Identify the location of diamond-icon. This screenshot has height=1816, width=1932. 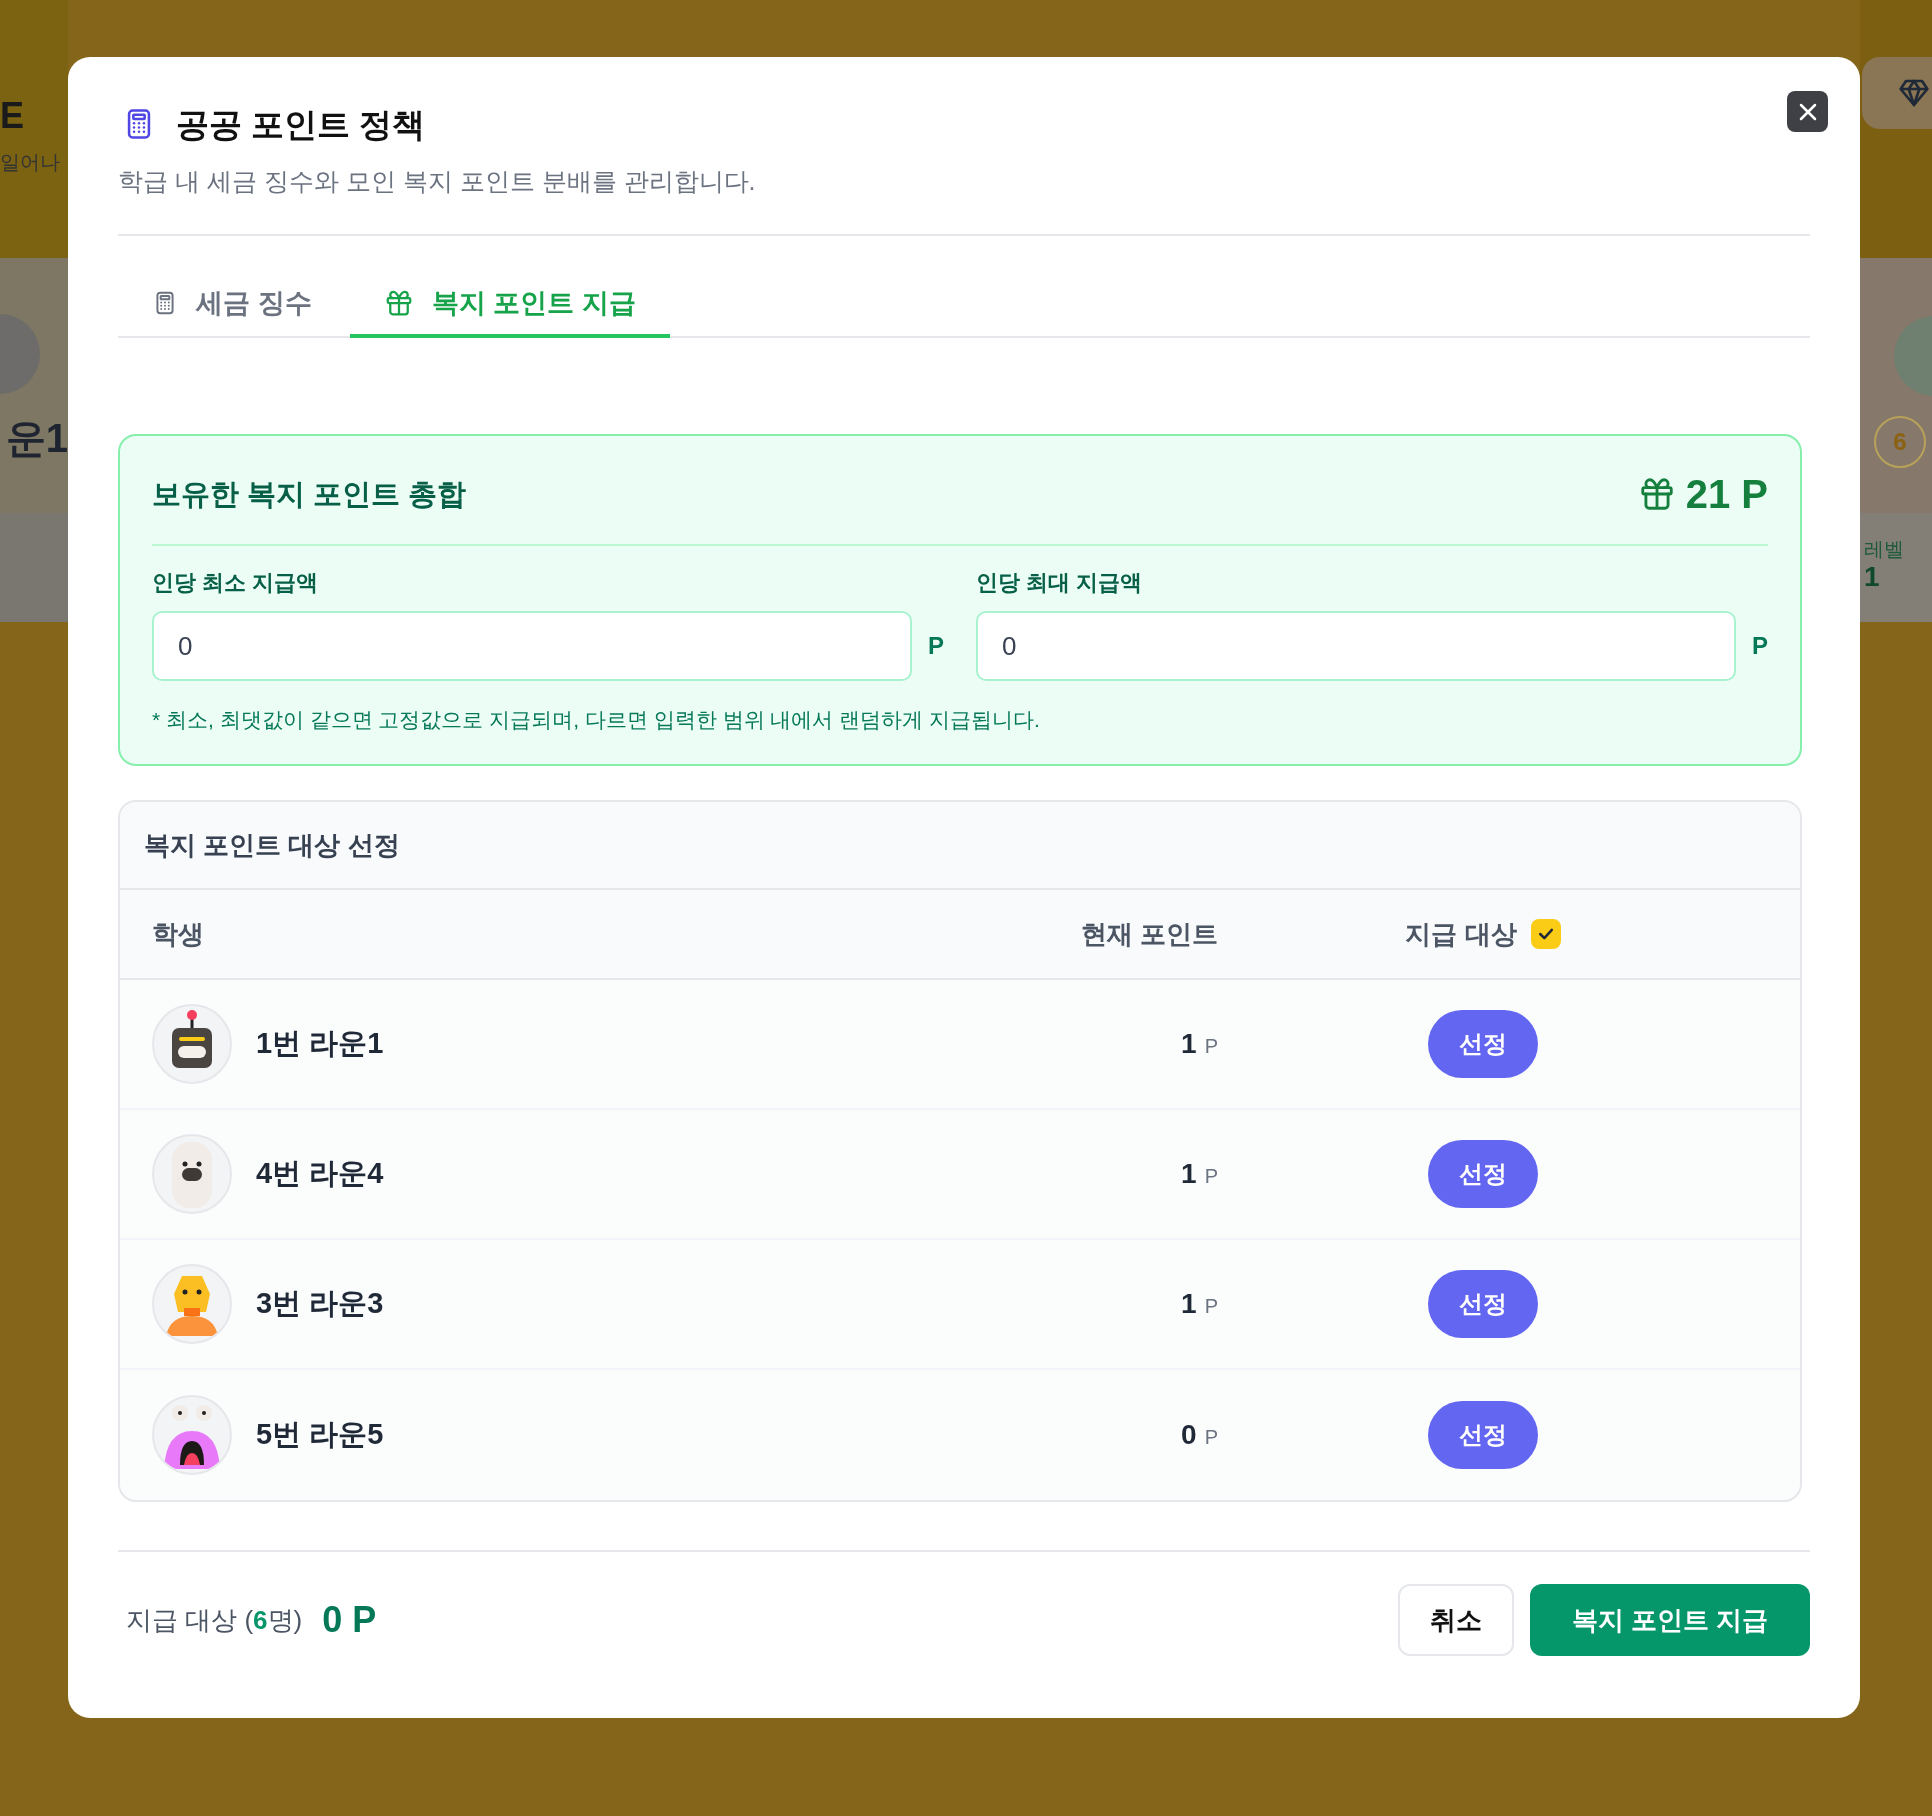
(1914, 93).